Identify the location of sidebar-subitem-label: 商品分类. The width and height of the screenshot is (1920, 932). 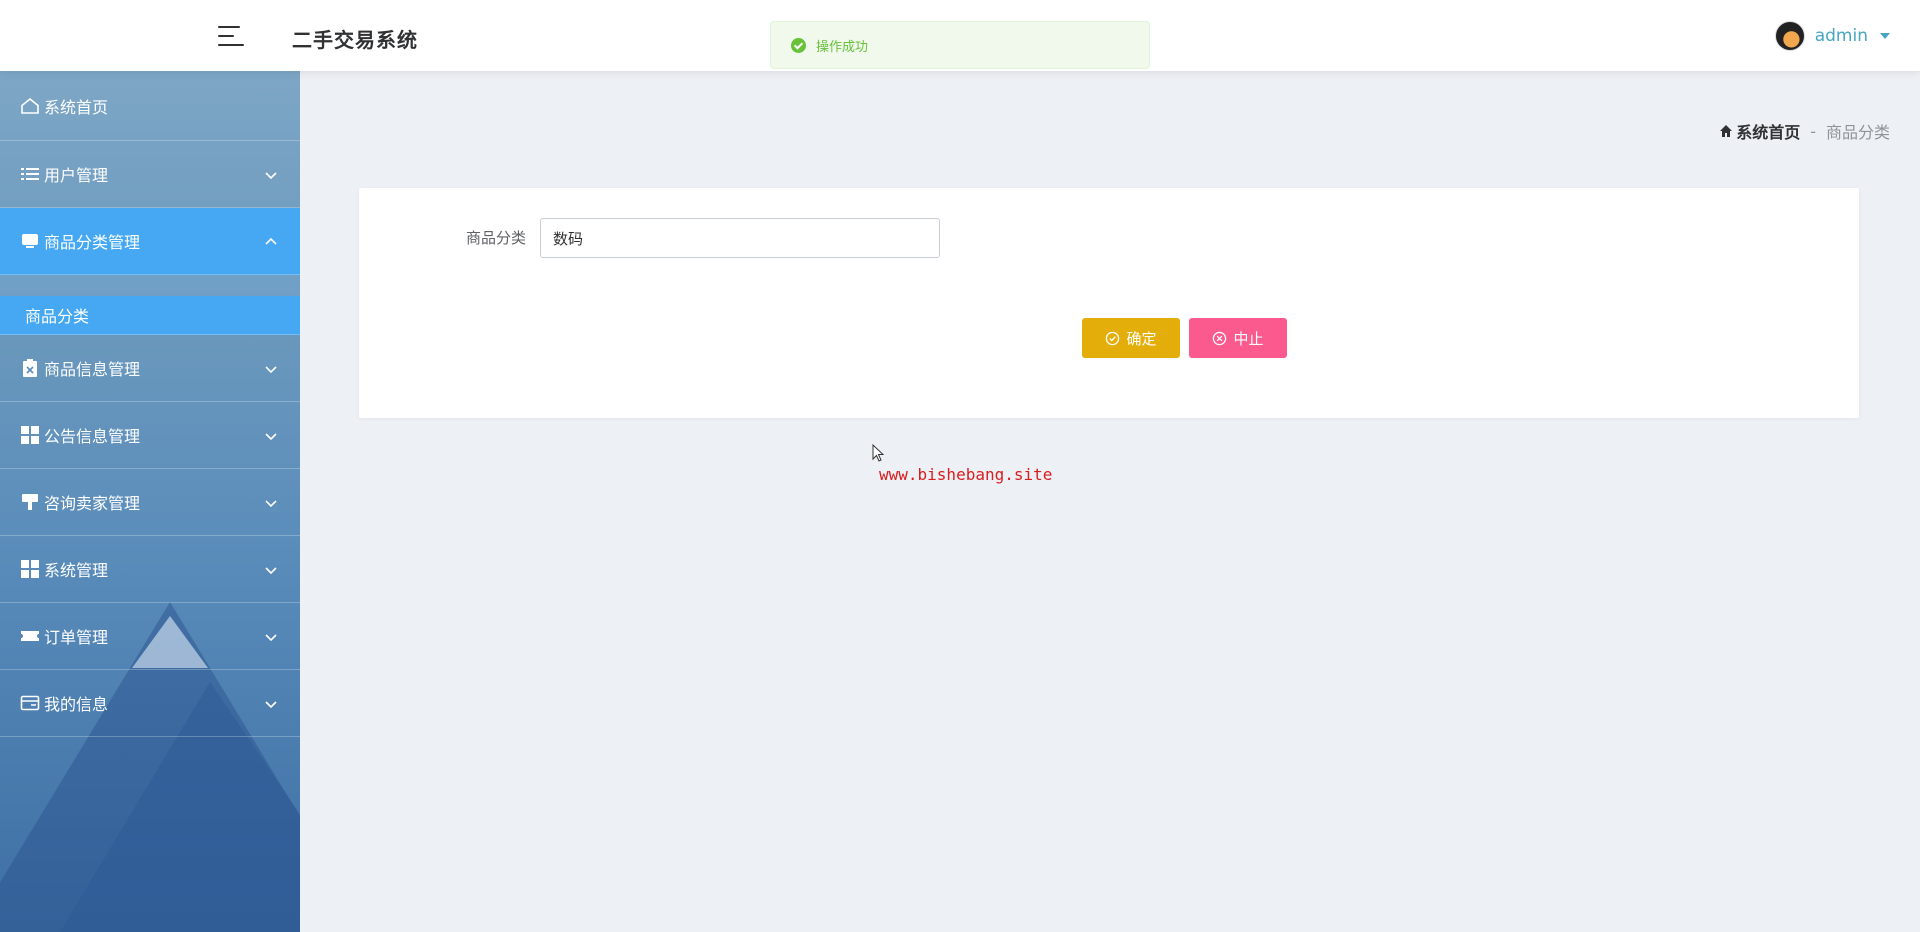
(57, 316).